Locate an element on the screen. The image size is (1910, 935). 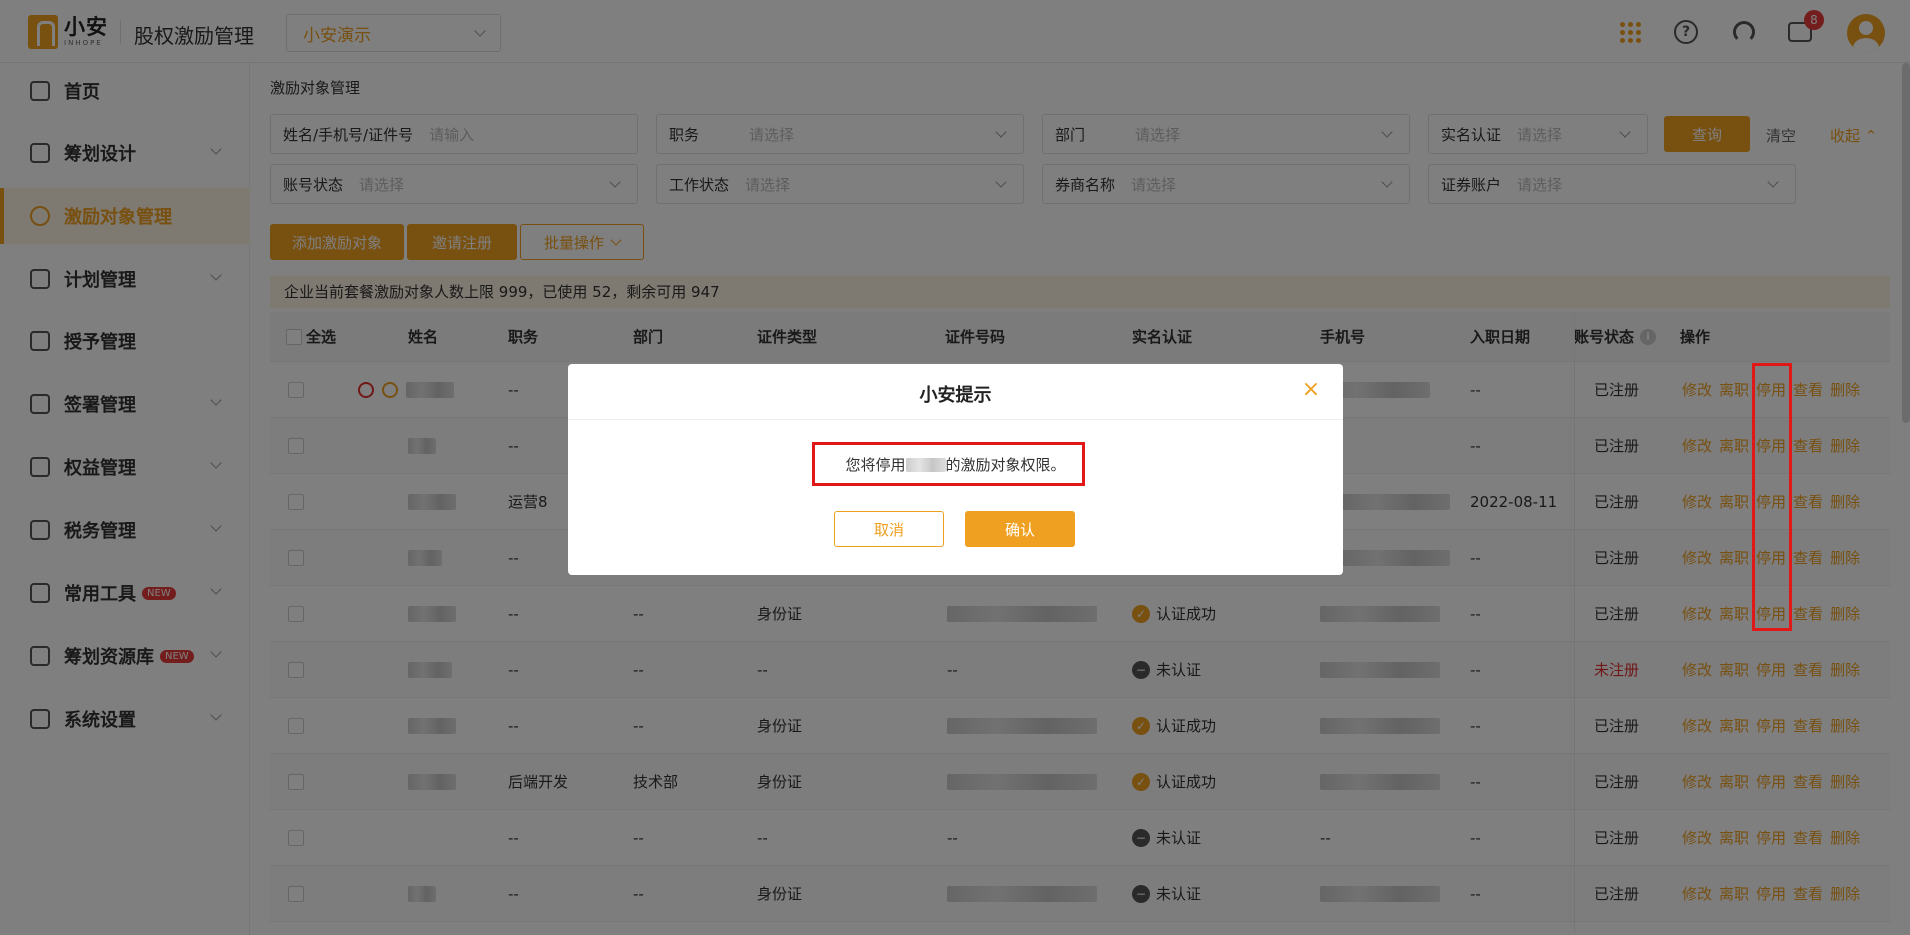
dialog-header: 小安提示 × is located at coordinates (955, 392).